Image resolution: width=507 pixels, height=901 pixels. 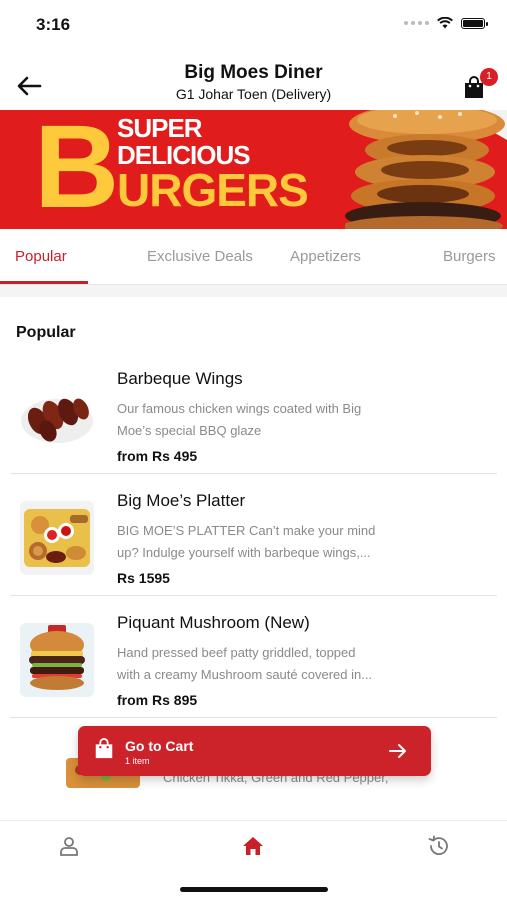 What do you see at coordinates (254, 751) in the screenshot?
I see `go-to-cart-button: Go to Cart 1 item` at bounding box center [254, 751].